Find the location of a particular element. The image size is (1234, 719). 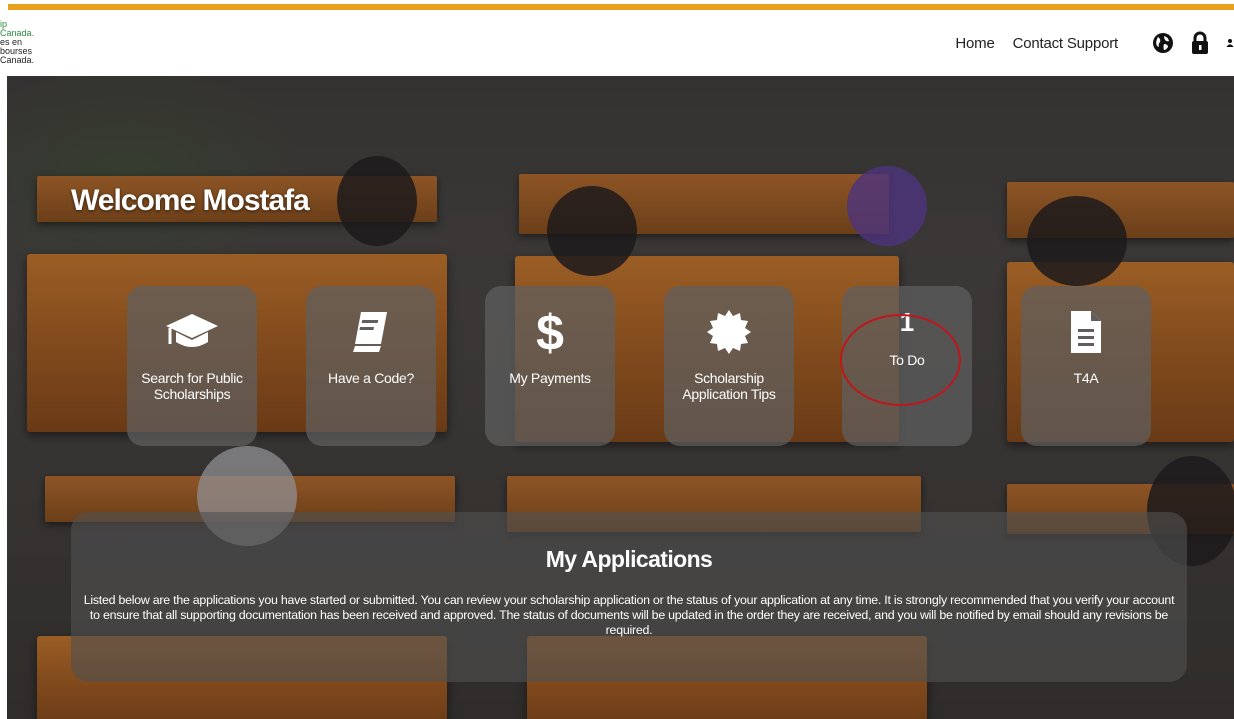

badge-icon is located at coordinates (729, 332).